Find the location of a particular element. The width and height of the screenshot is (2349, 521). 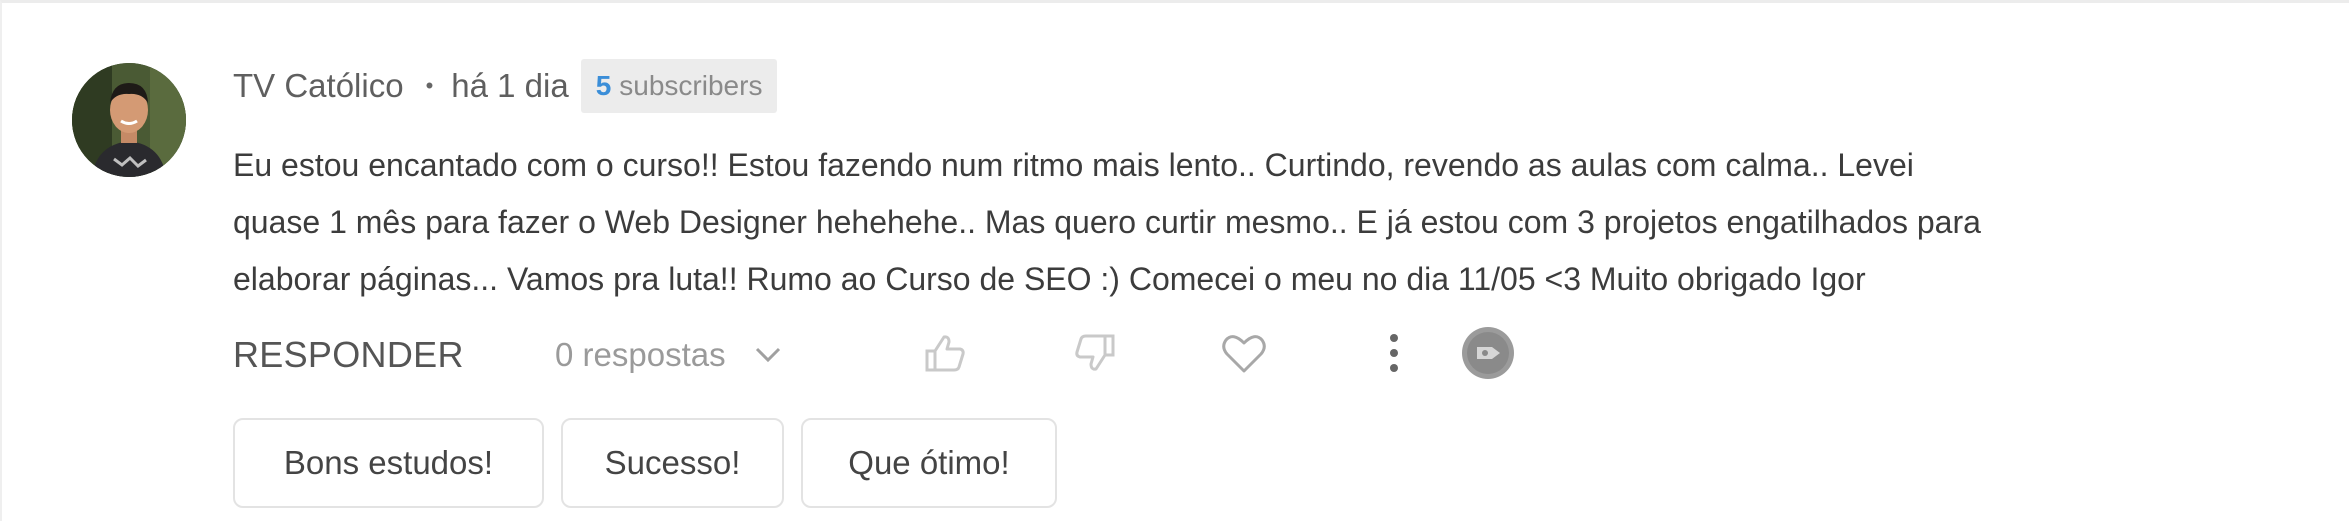

like-button is located at coordinates (945, 355).